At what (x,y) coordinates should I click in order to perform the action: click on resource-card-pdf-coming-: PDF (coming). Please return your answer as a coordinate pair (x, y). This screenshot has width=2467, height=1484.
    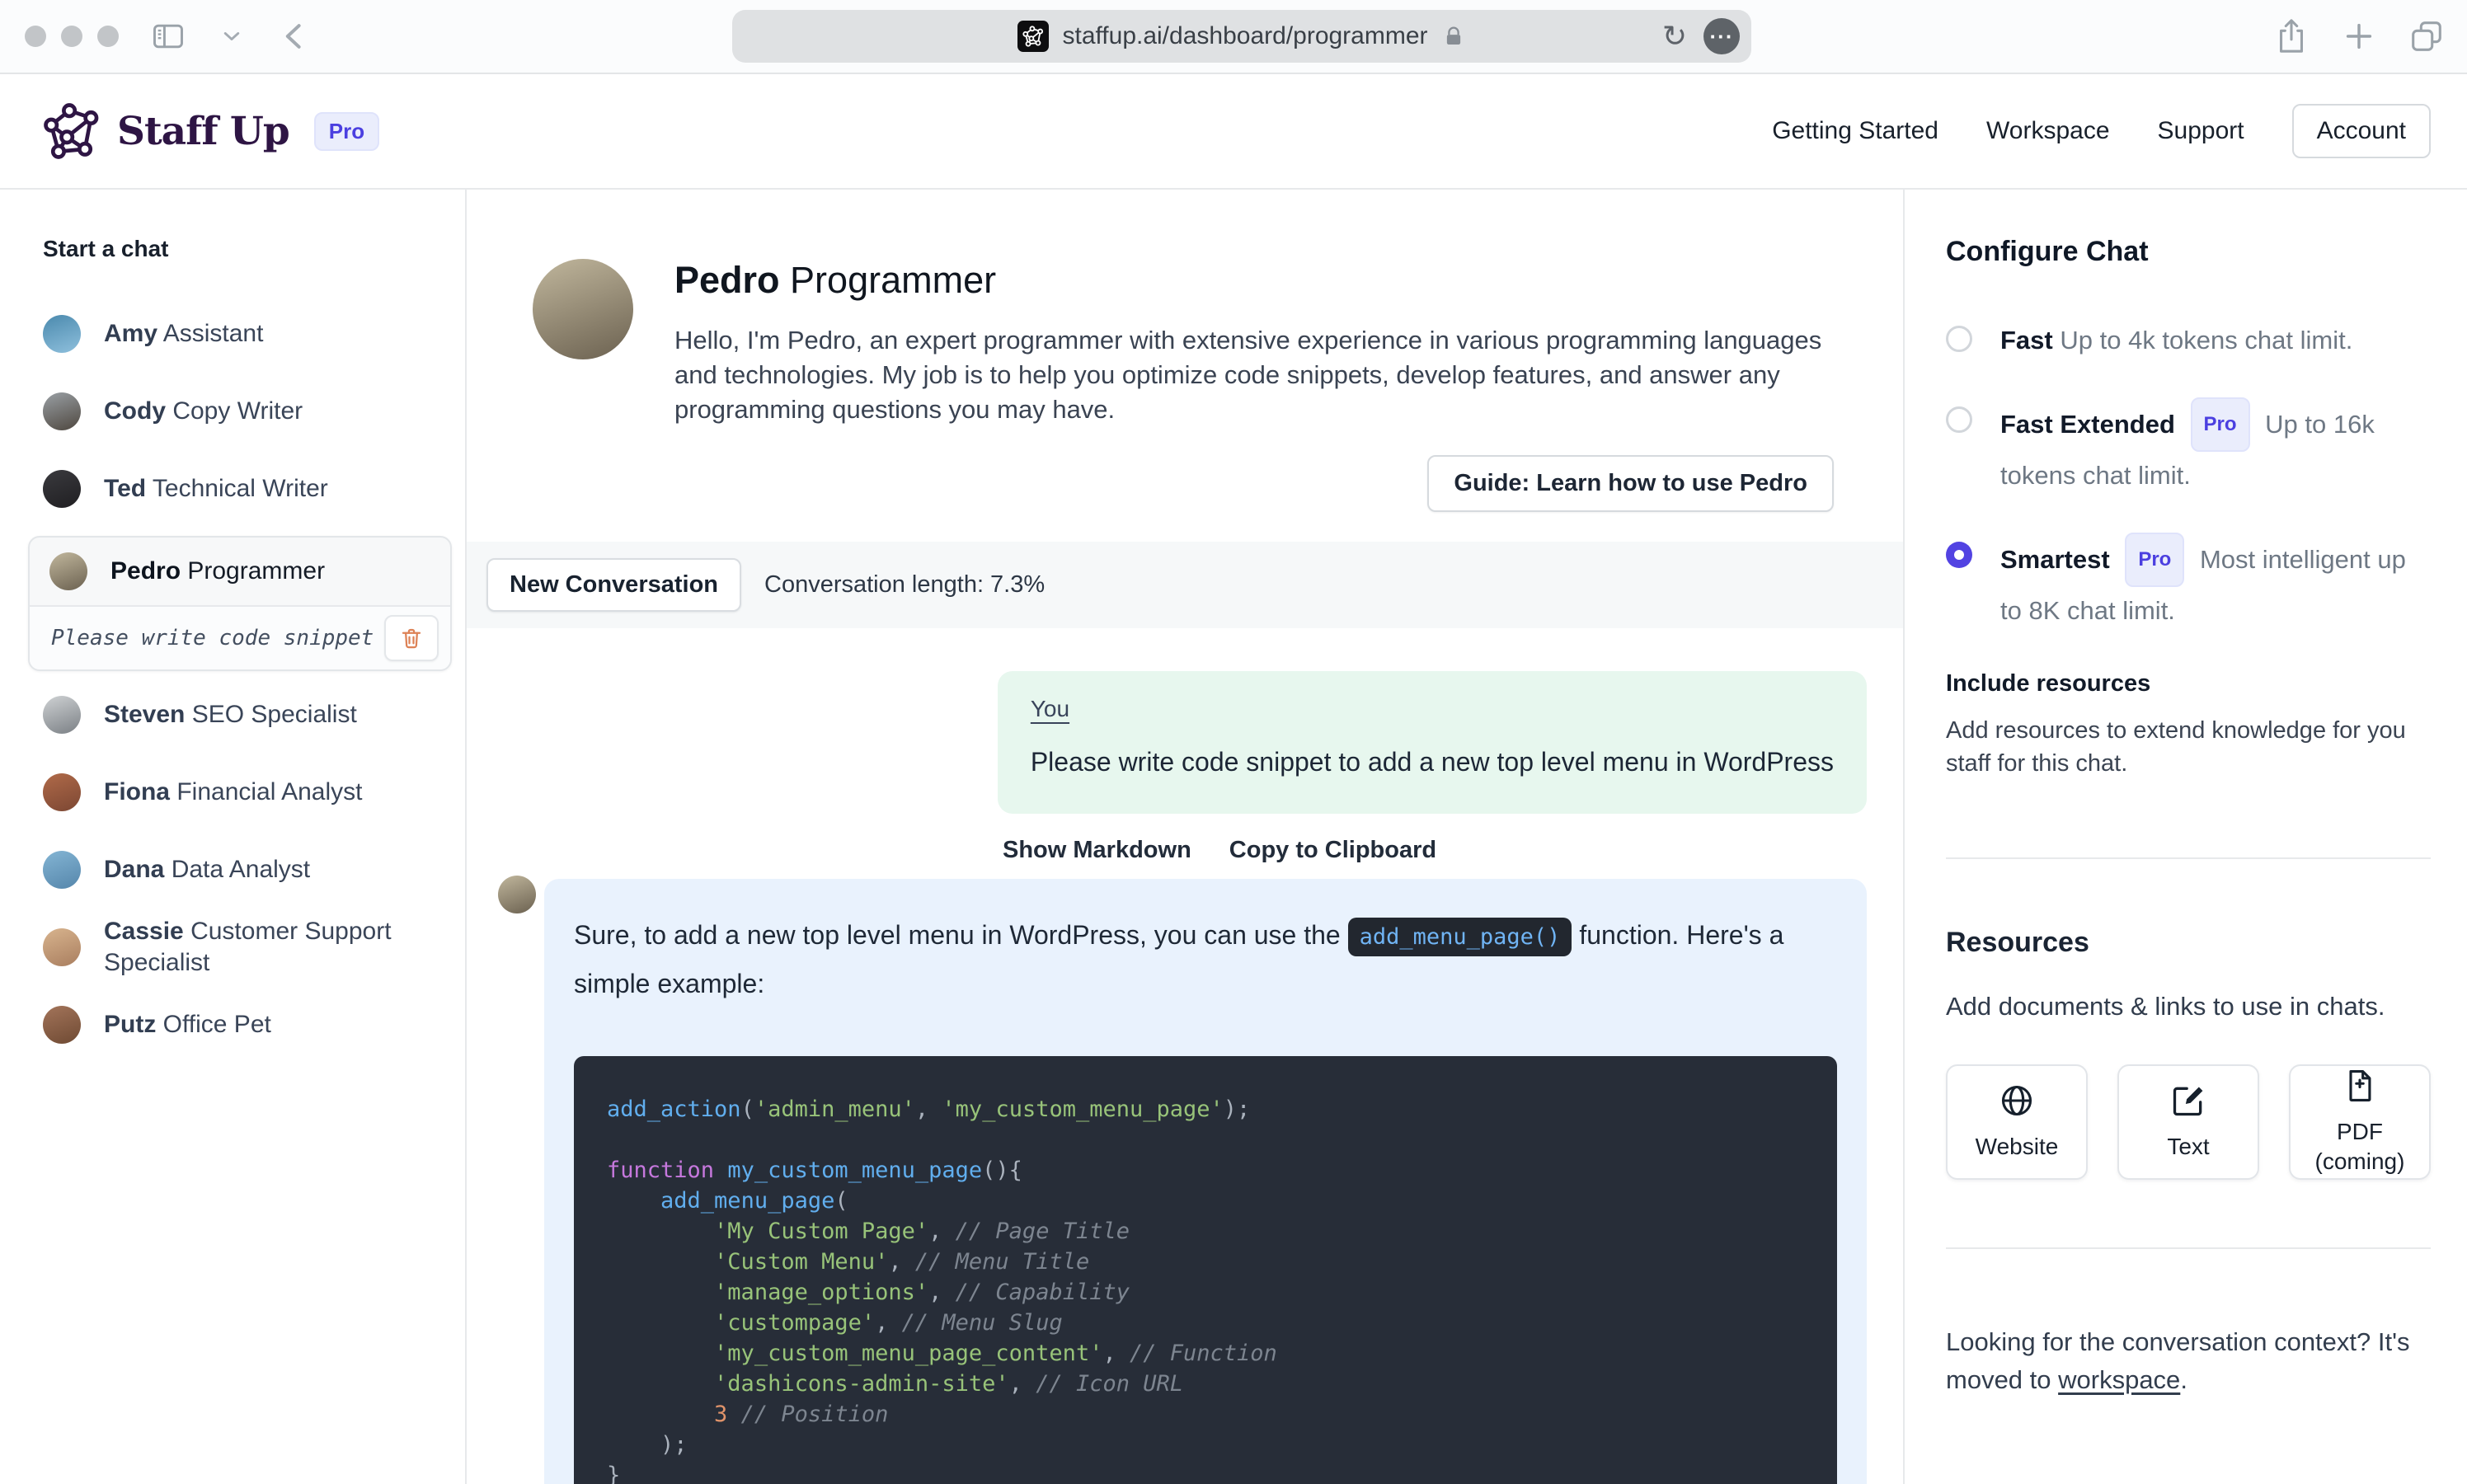
    Looking at the image, I should click on (2360, 1122).